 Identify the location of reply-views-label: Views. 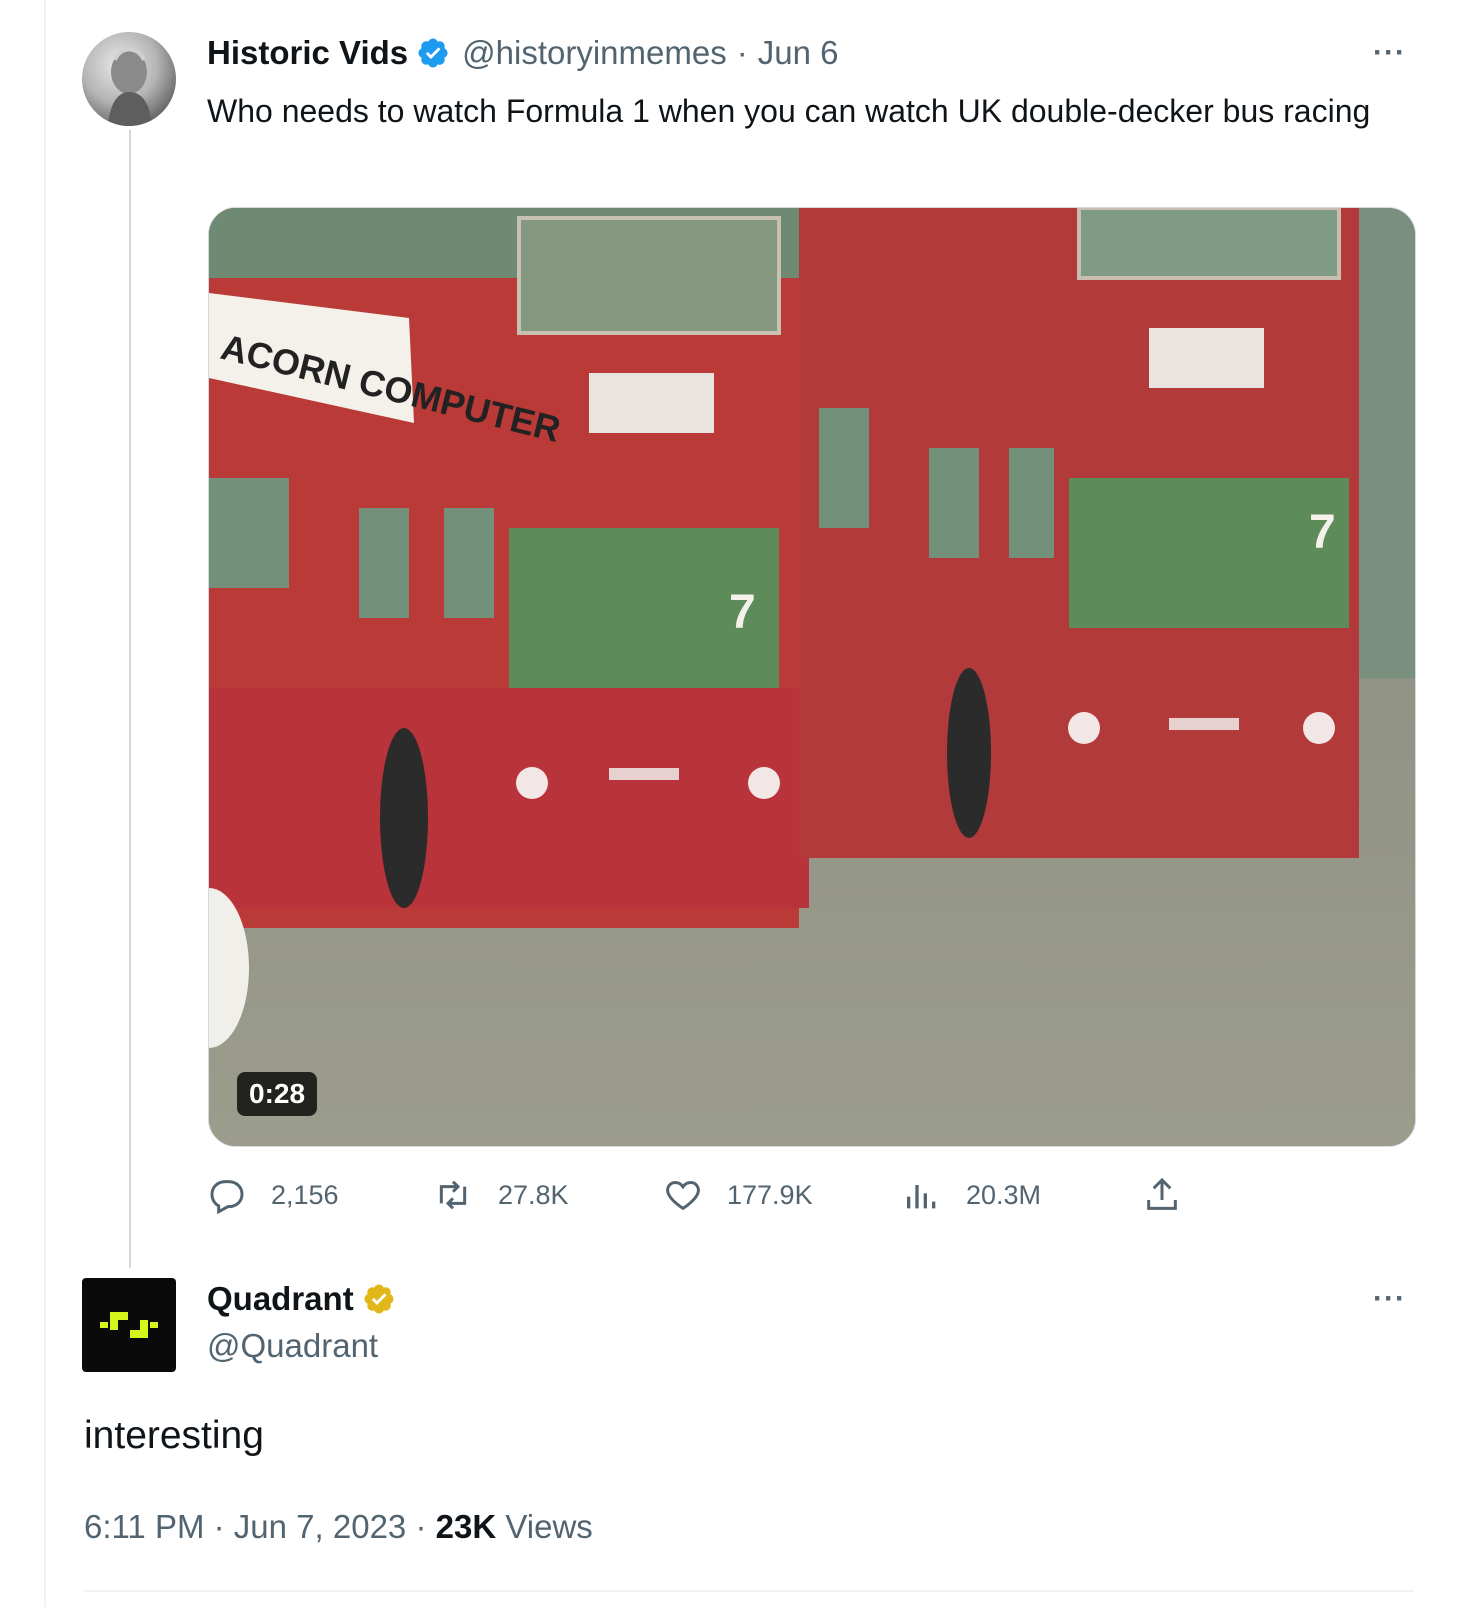
(549, 1526).